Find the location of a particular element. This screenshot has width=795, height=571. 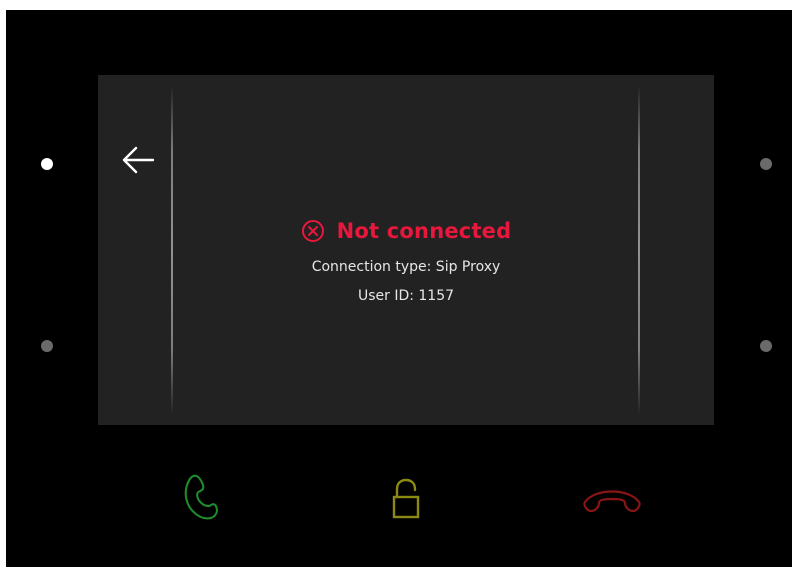

user-id-text: User ID: 1157 is located at coordinates (406, 296).